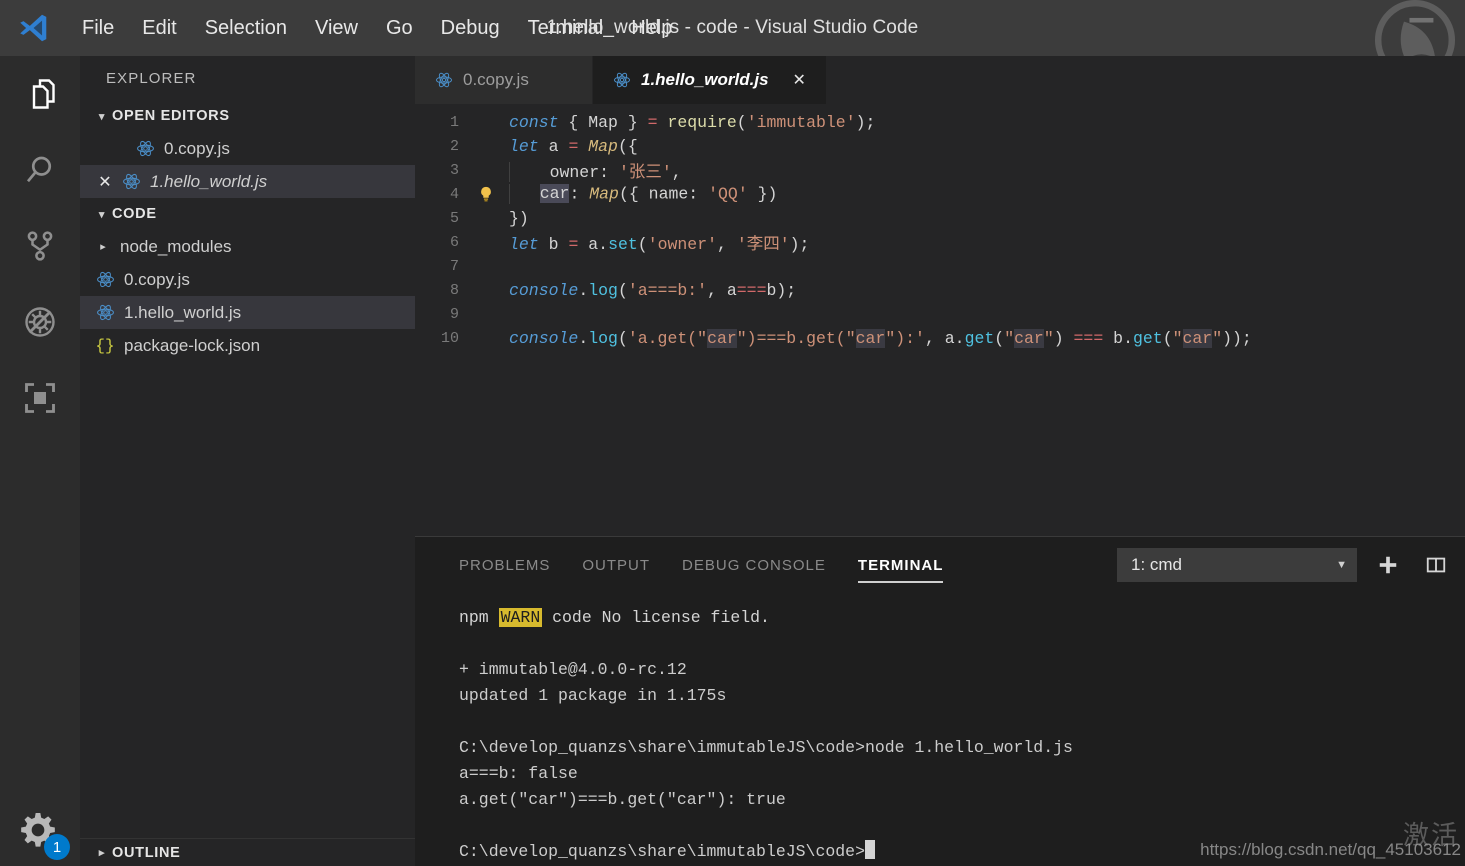  Describe the element at coordinates (622, 799) in the screenshot. I see `terminal-line-7: a.get("car")===b.get("car"): true` at that location.